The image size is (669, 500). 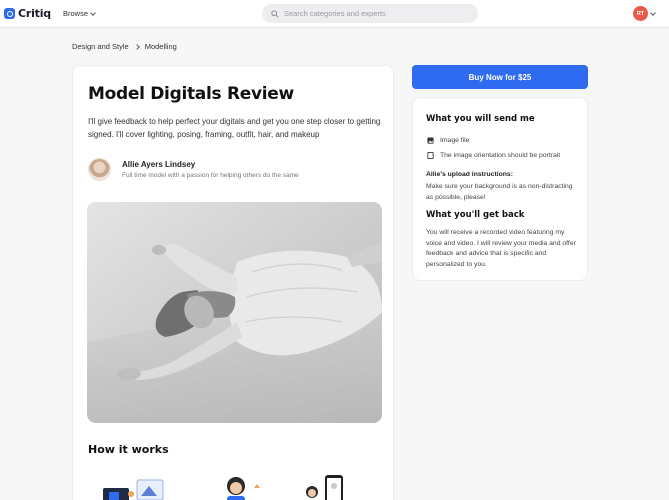 I want to click on requirement-item: Image file, so click(x=448, y=140).